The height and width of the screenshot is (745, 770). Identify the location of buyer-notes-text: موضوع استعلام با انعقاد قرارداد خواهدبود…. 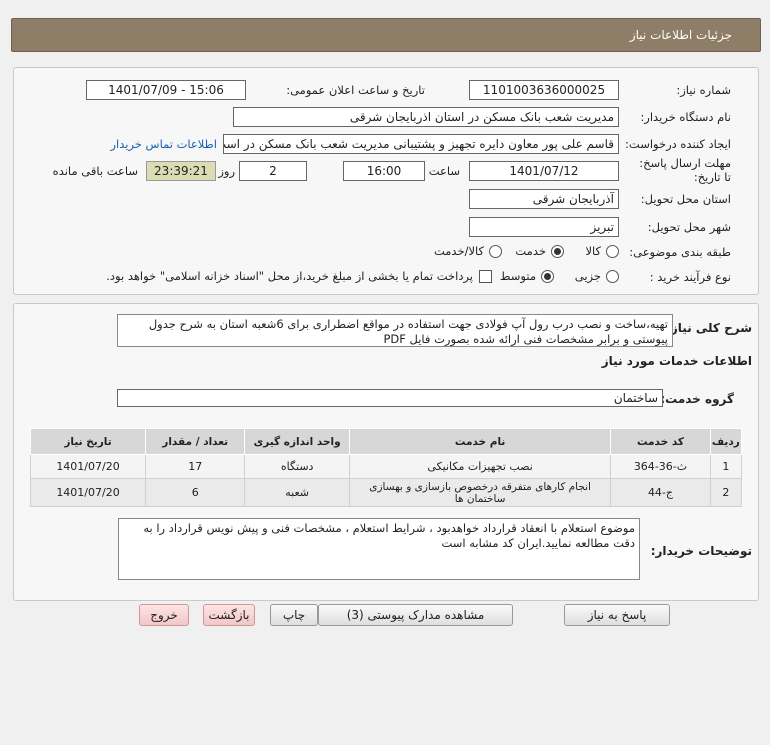
(379, 549).